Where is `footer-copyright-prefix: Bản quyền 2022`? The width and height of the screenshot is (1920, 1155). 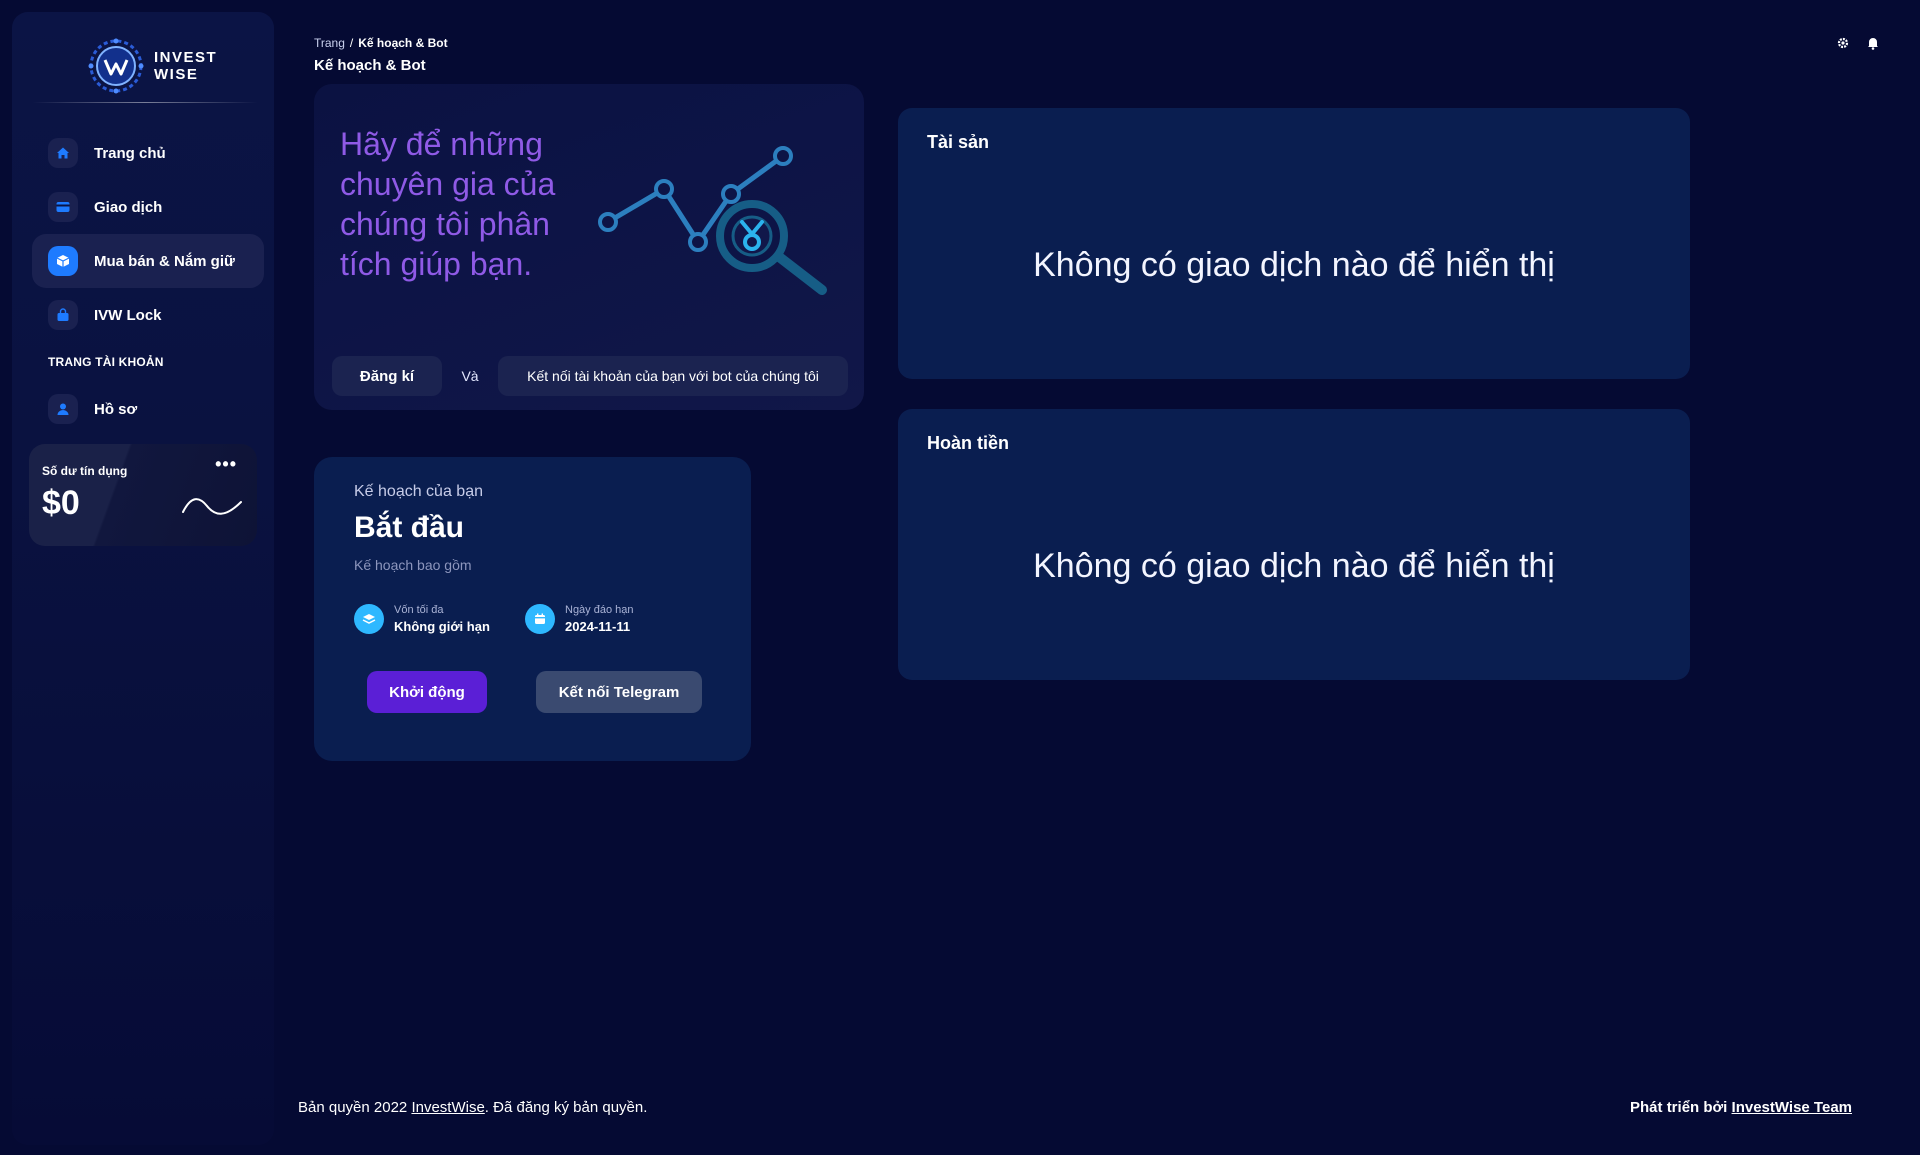 footer-copyright-prefix: Bản quyền 2022 is located at coordinates (355, 1107).